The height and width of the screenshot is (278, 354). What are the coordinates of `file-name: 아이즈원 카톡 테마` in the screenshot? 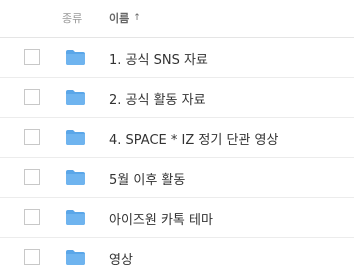 It's located at (161, 218).